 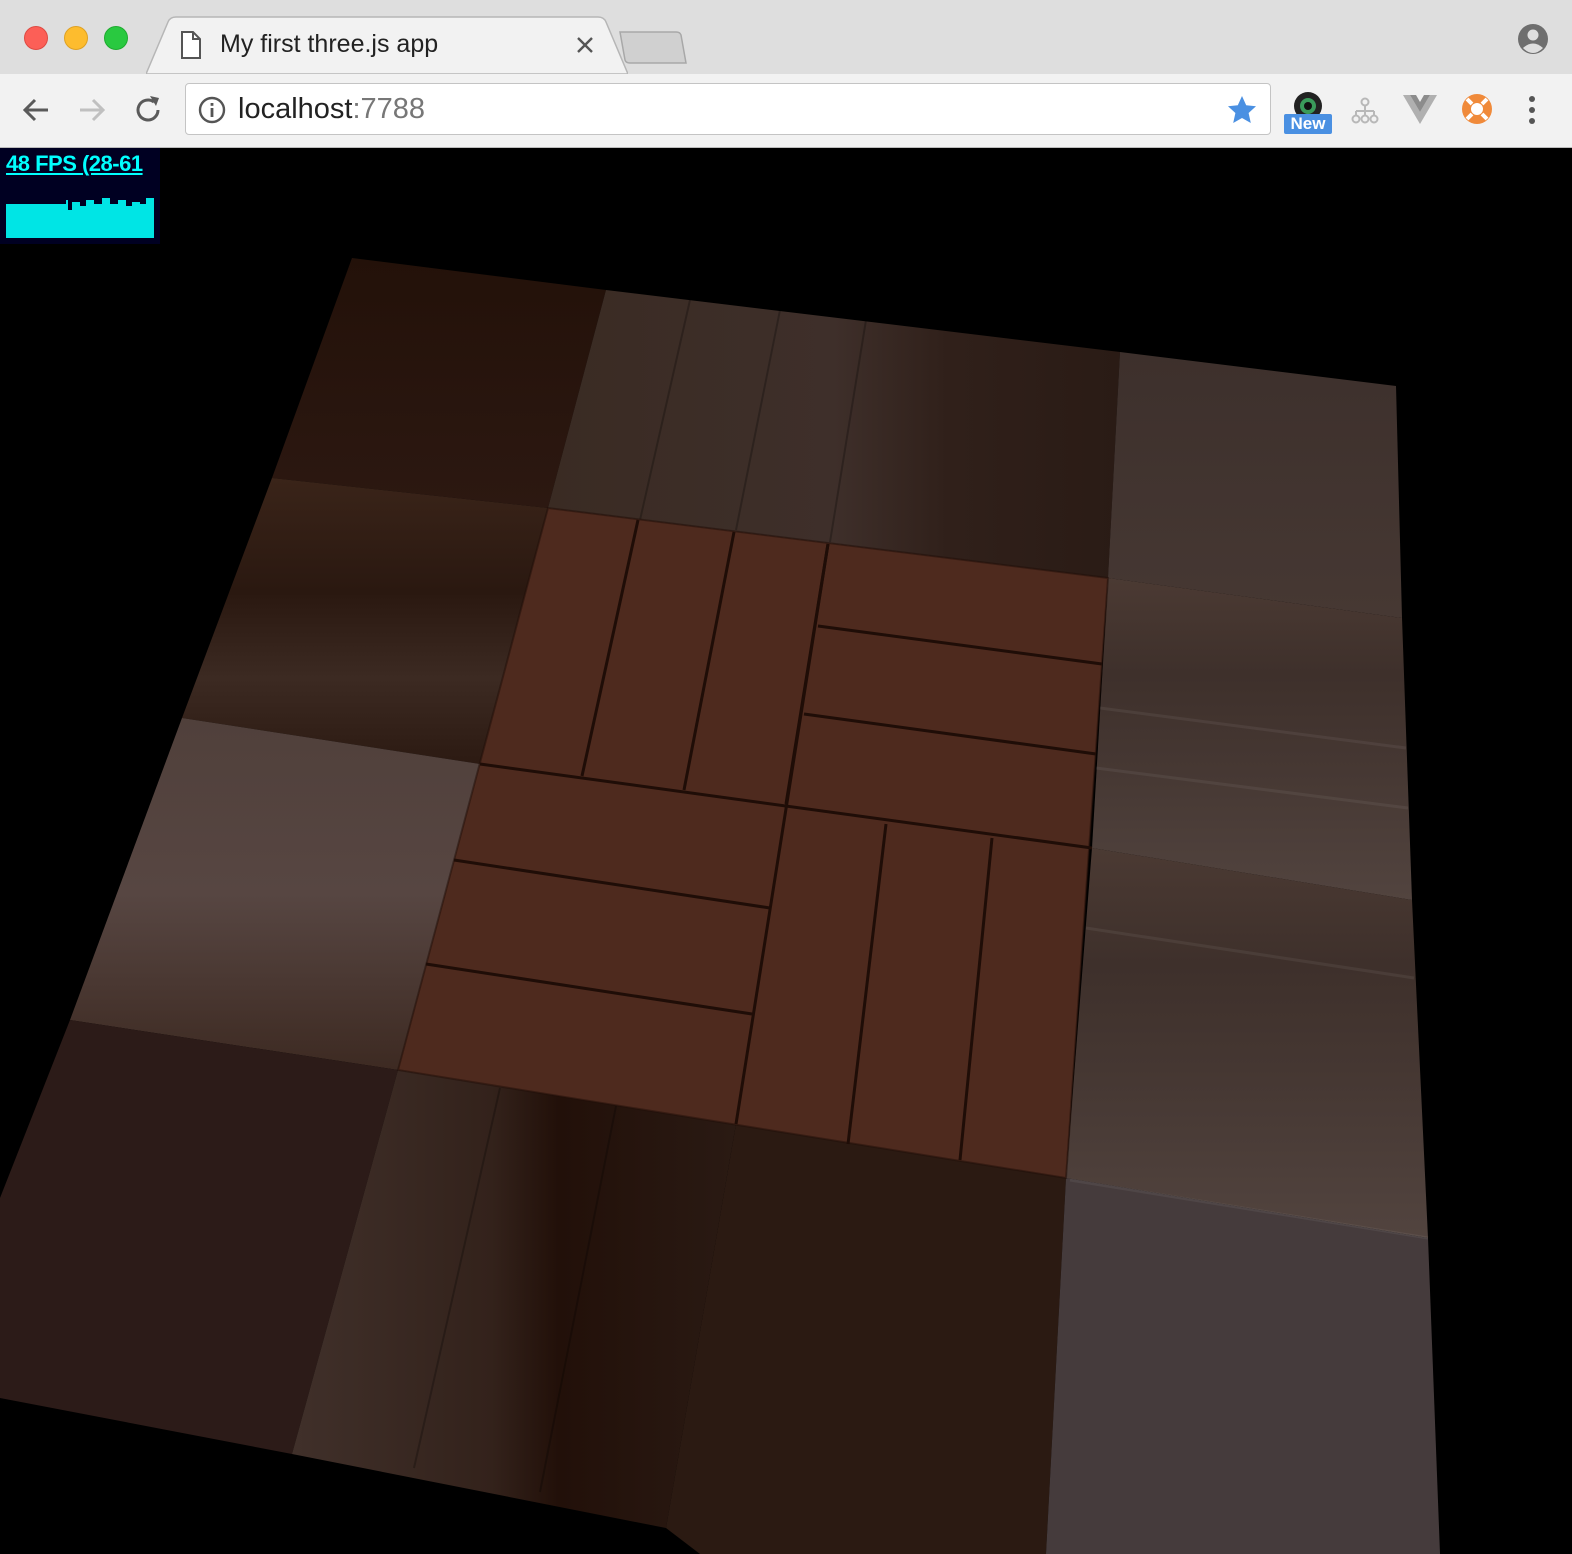 What do you see at coordinates (148, 110) in the screenshot?
I see `reload-icon` at bounding box center [148, 110].